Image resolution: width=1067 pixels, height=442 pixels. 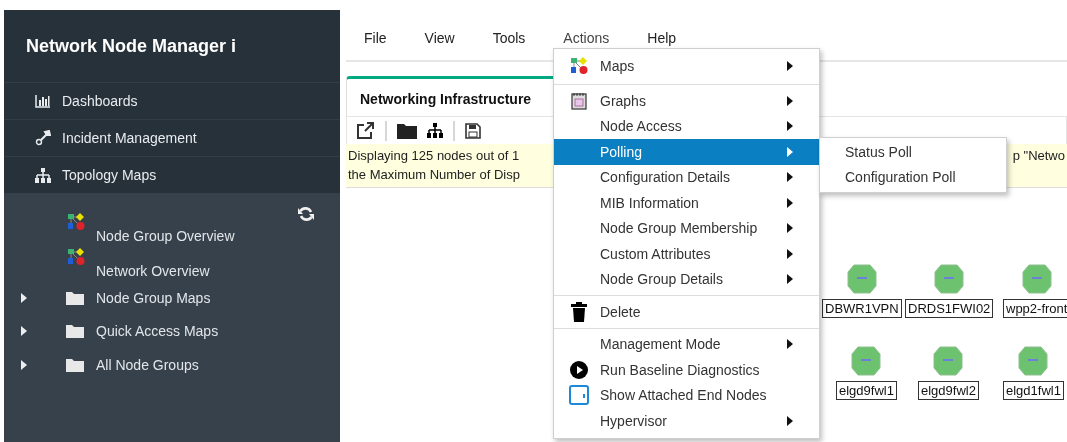 What do you see at coordinates (153, 297) in the screenshot?
I see `tree-item: Node Group Maps` at bounding box center [153, 297].